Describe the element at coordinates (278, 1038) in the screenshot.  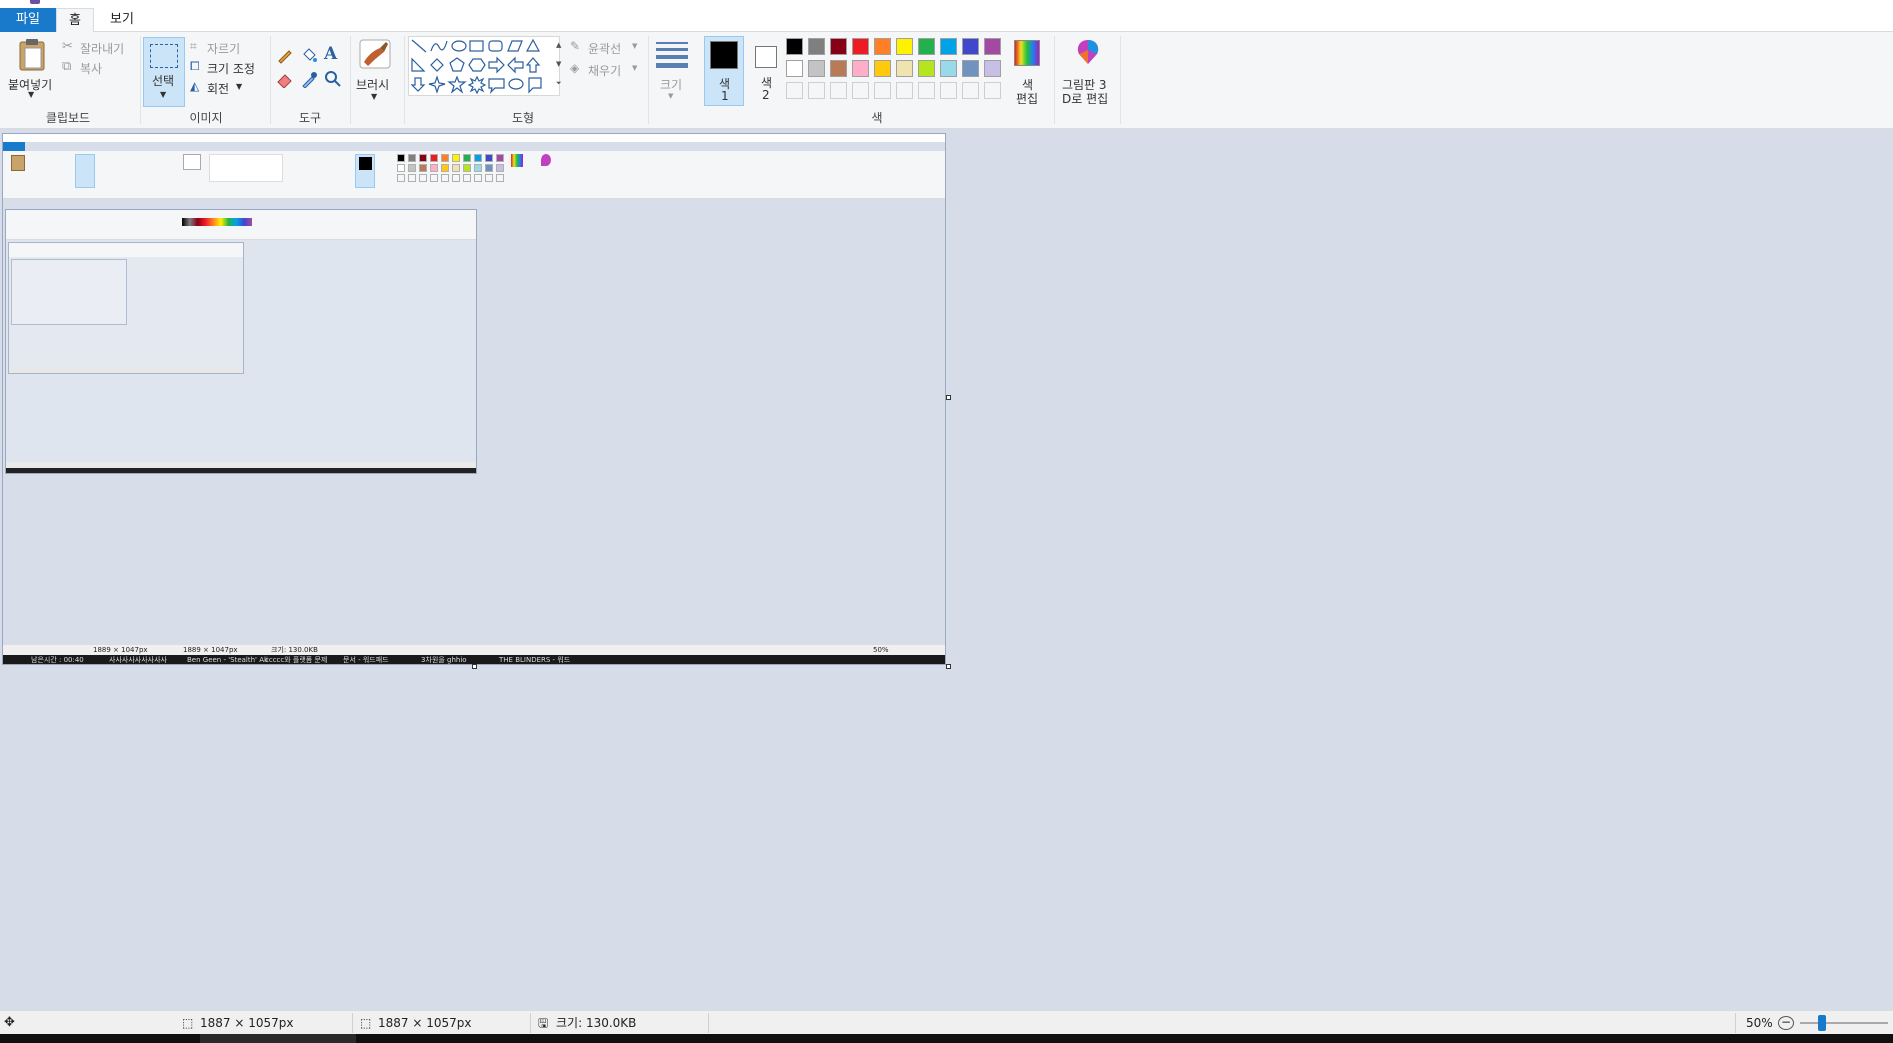
I see `taskbar-item-active` at that location.